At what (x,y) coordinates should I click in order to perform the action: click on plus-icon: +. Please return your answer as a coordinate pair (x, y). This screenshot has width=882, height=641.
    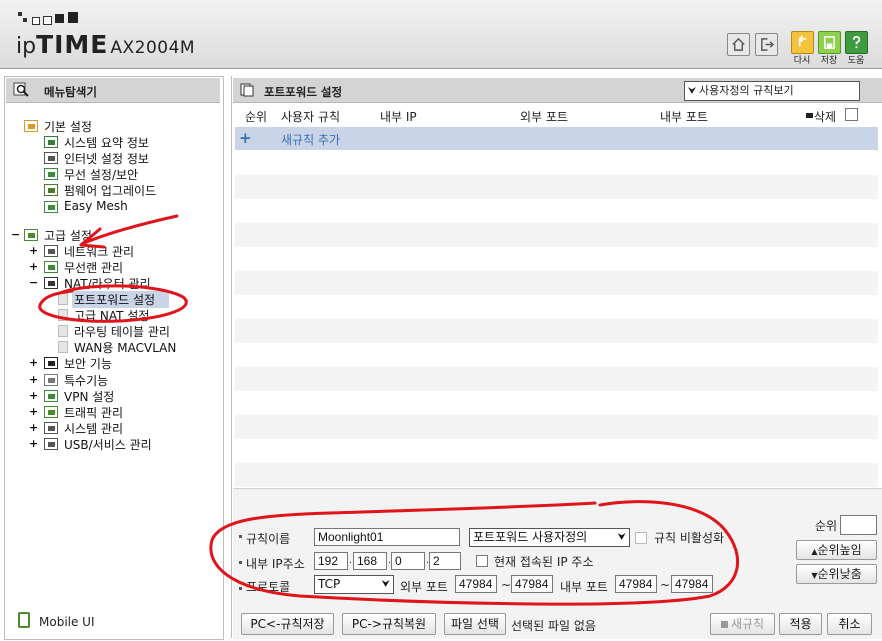
    Looking at the image, I should click on (245, 138).